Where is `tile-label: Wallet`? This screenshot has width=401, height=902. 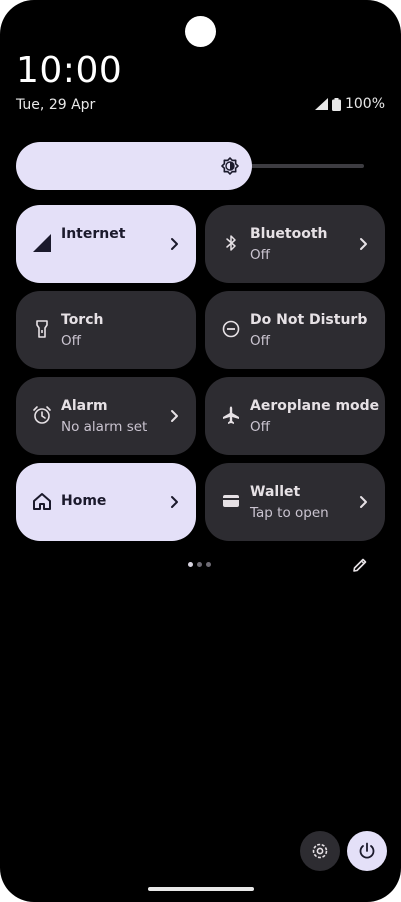
tile-label: Wallet is located at coordinates (275, 492).